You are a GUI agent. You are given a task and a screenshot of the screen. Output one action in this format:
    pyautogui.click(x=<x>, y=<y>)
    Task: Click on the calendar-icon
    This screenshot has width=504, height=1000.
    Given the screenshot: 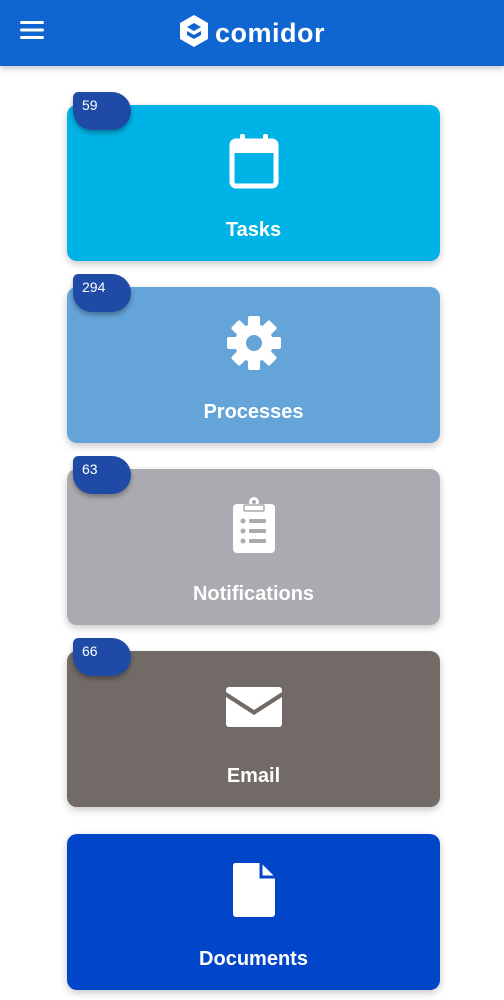 What is the action you would take?
    pyautogui.click(x=253, y=161)
    